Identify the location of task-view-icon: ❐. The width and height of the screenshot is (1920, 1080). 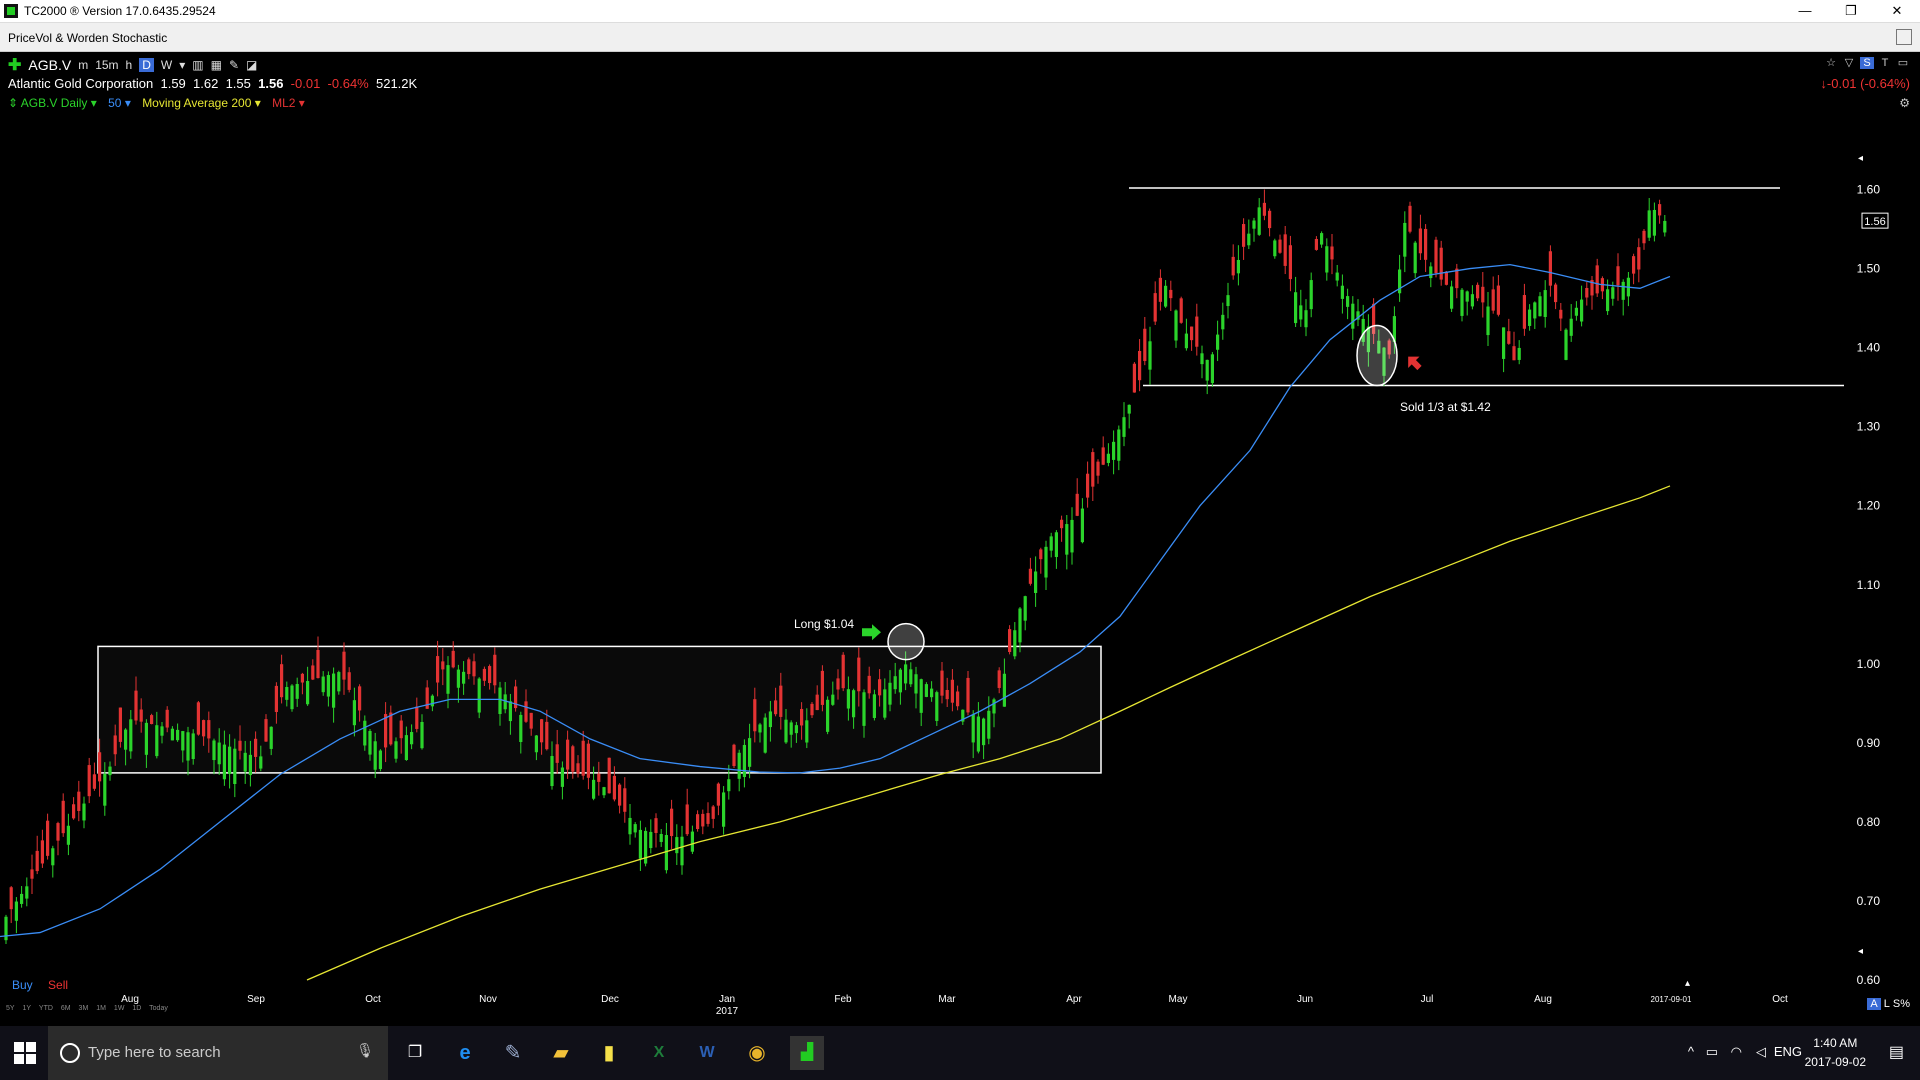
(415, 1053).